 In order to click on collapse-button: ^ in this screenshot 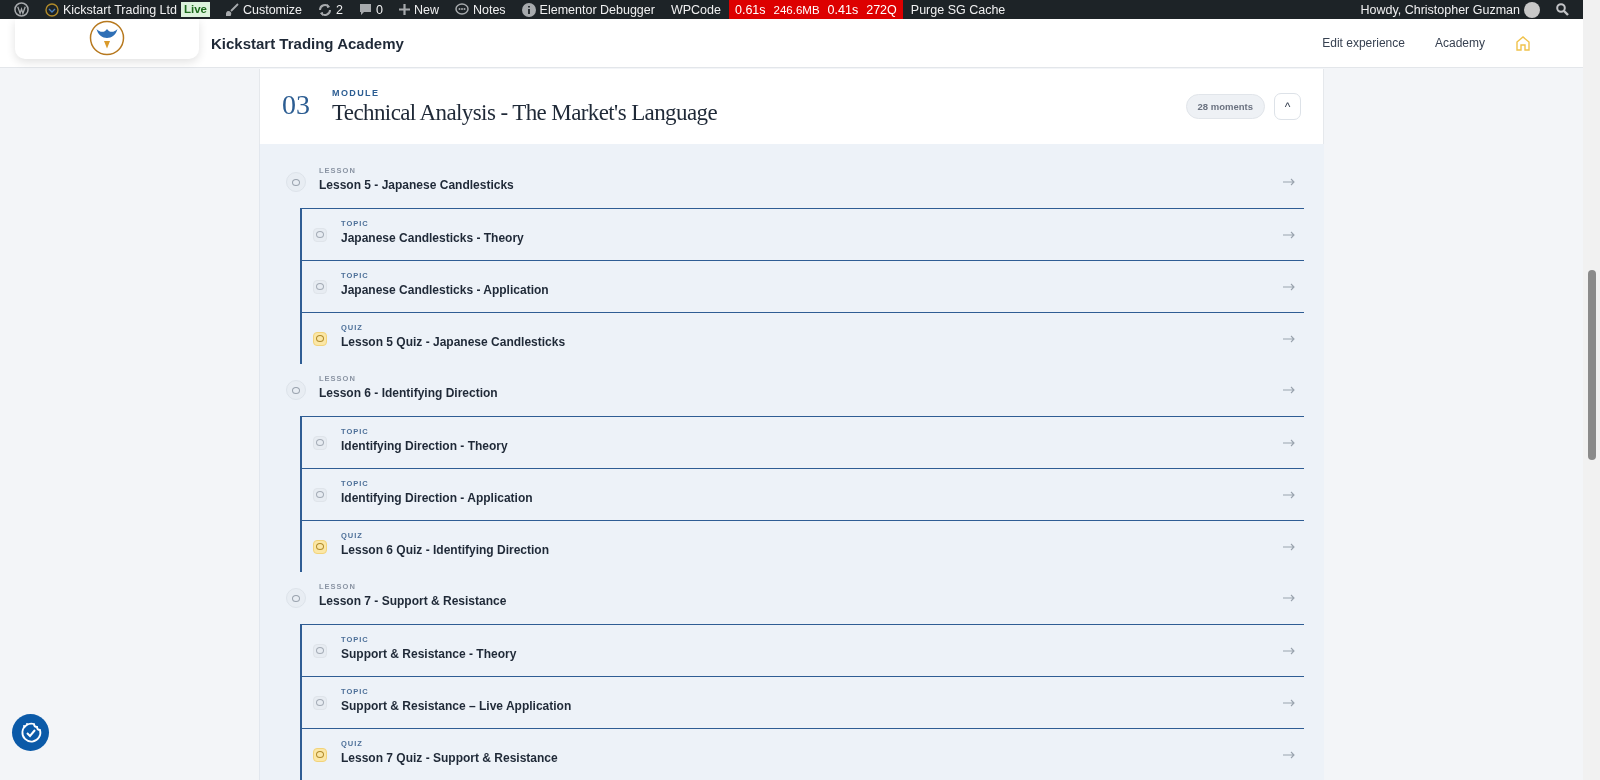, I will do `click(1287, 106)`.